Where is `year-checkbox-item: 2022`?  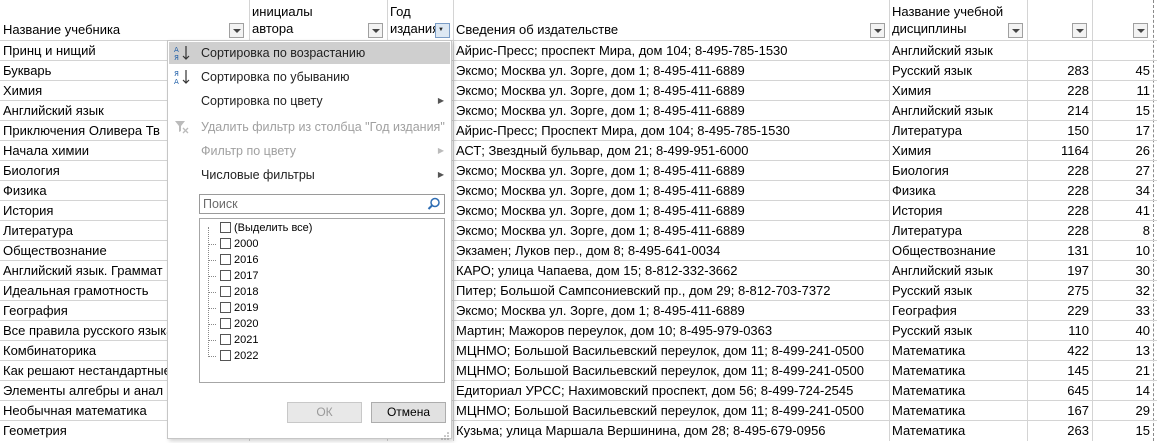 year-checkbox-item: 2022 is located at coordinates (239, 356).